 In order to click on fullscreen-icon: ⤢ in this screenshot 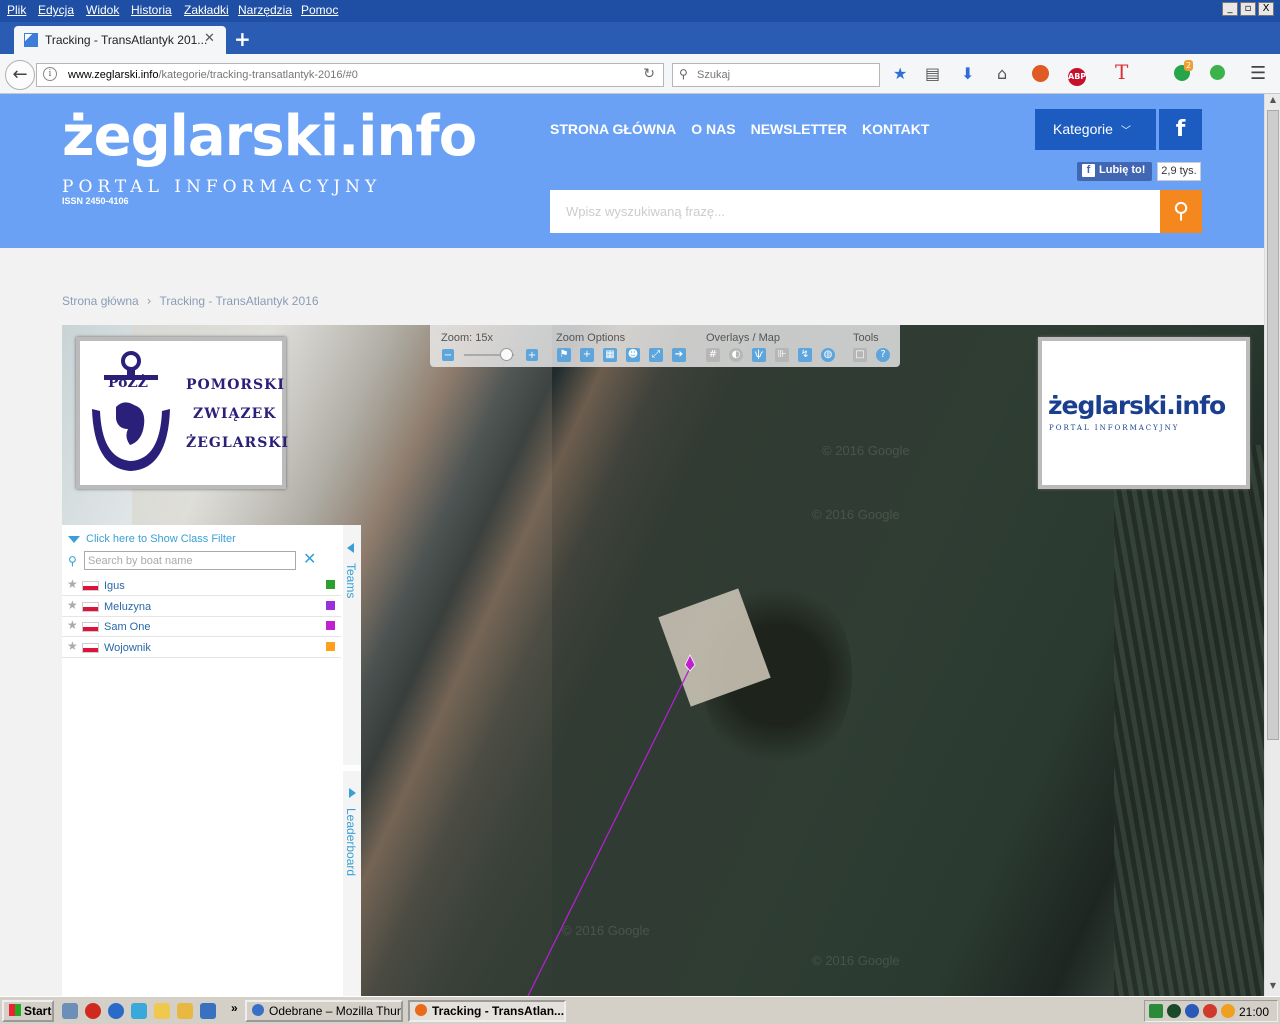, I will do `click(656, 355)`.